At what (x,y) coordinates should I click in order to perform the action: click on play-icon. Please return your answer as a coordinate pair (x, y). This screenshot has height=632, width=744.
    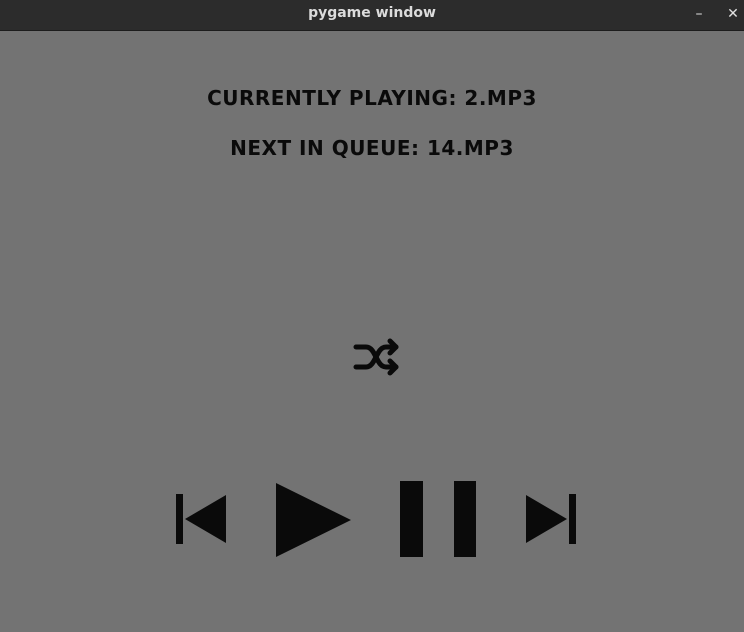
    Looking at the image, I should click on (313, 520).